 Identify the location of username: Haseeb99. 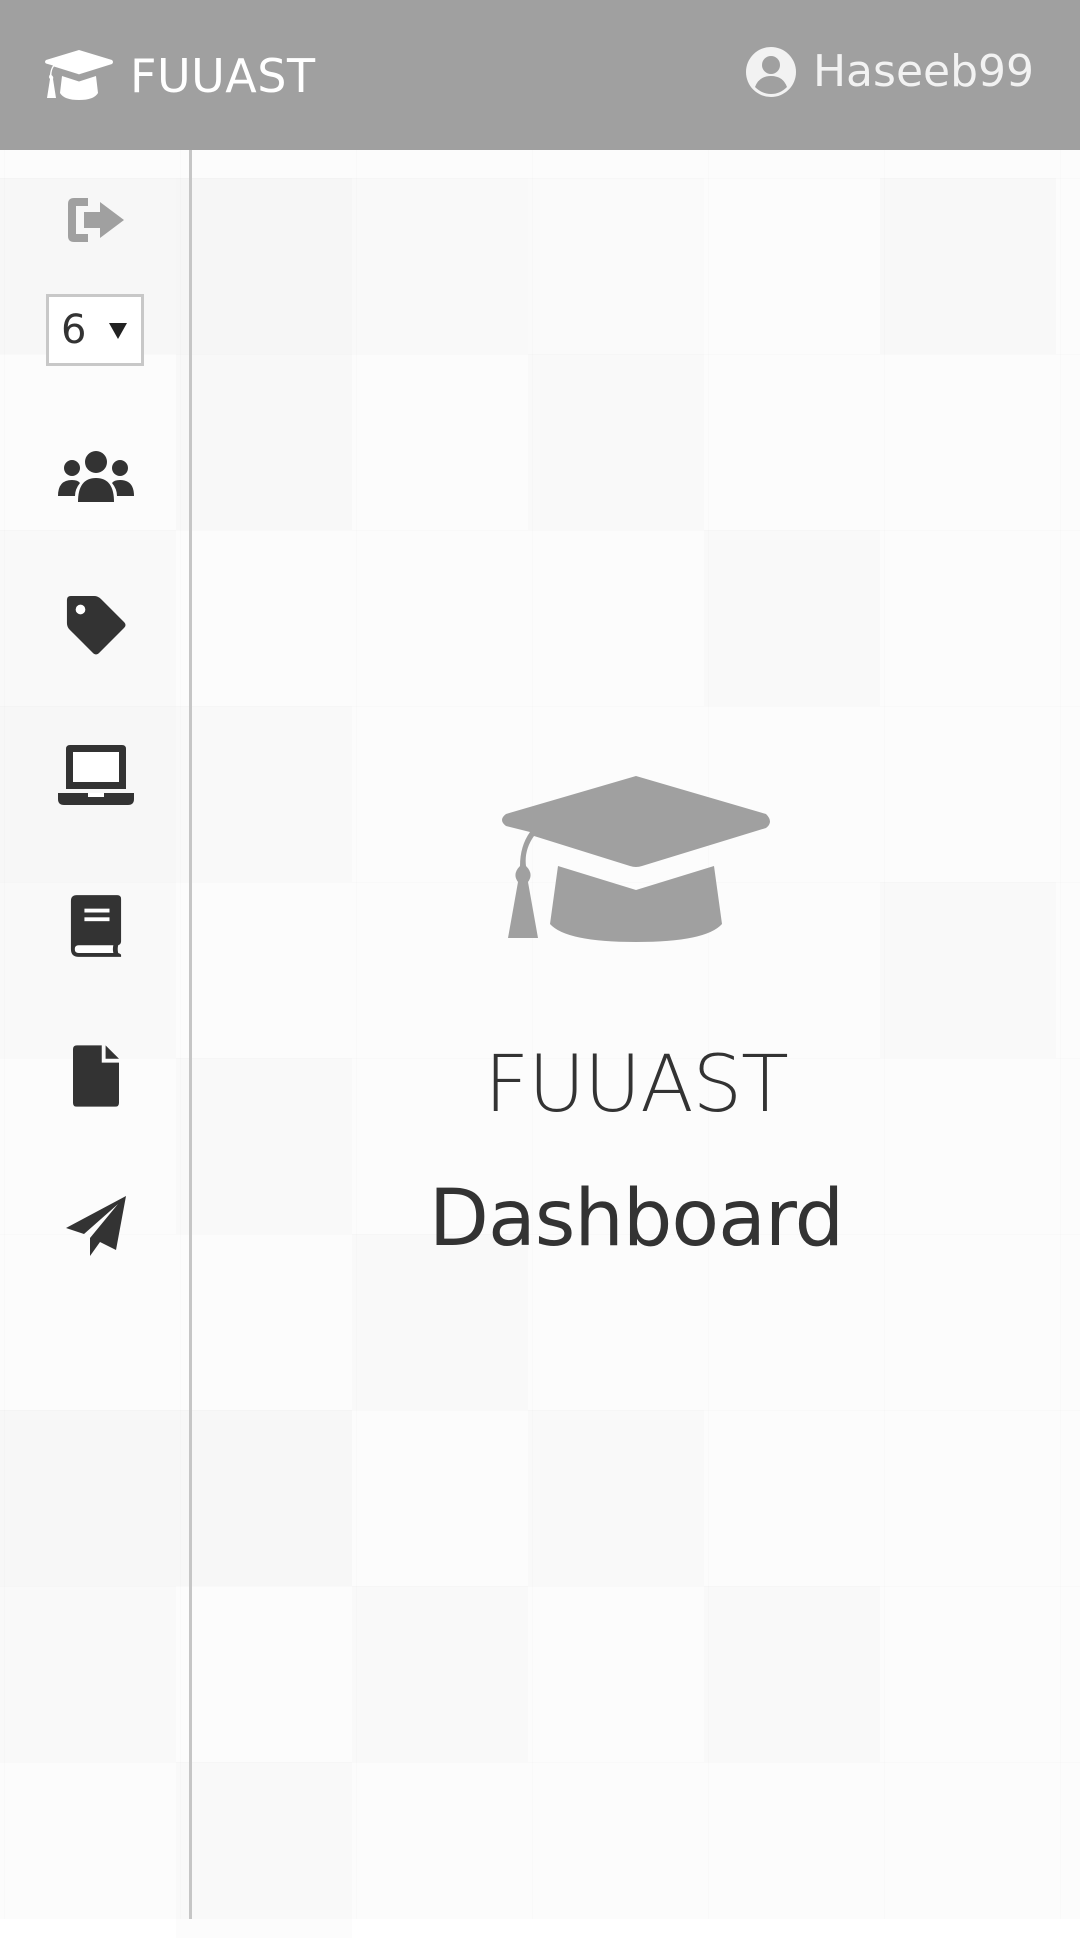
(923, 71).